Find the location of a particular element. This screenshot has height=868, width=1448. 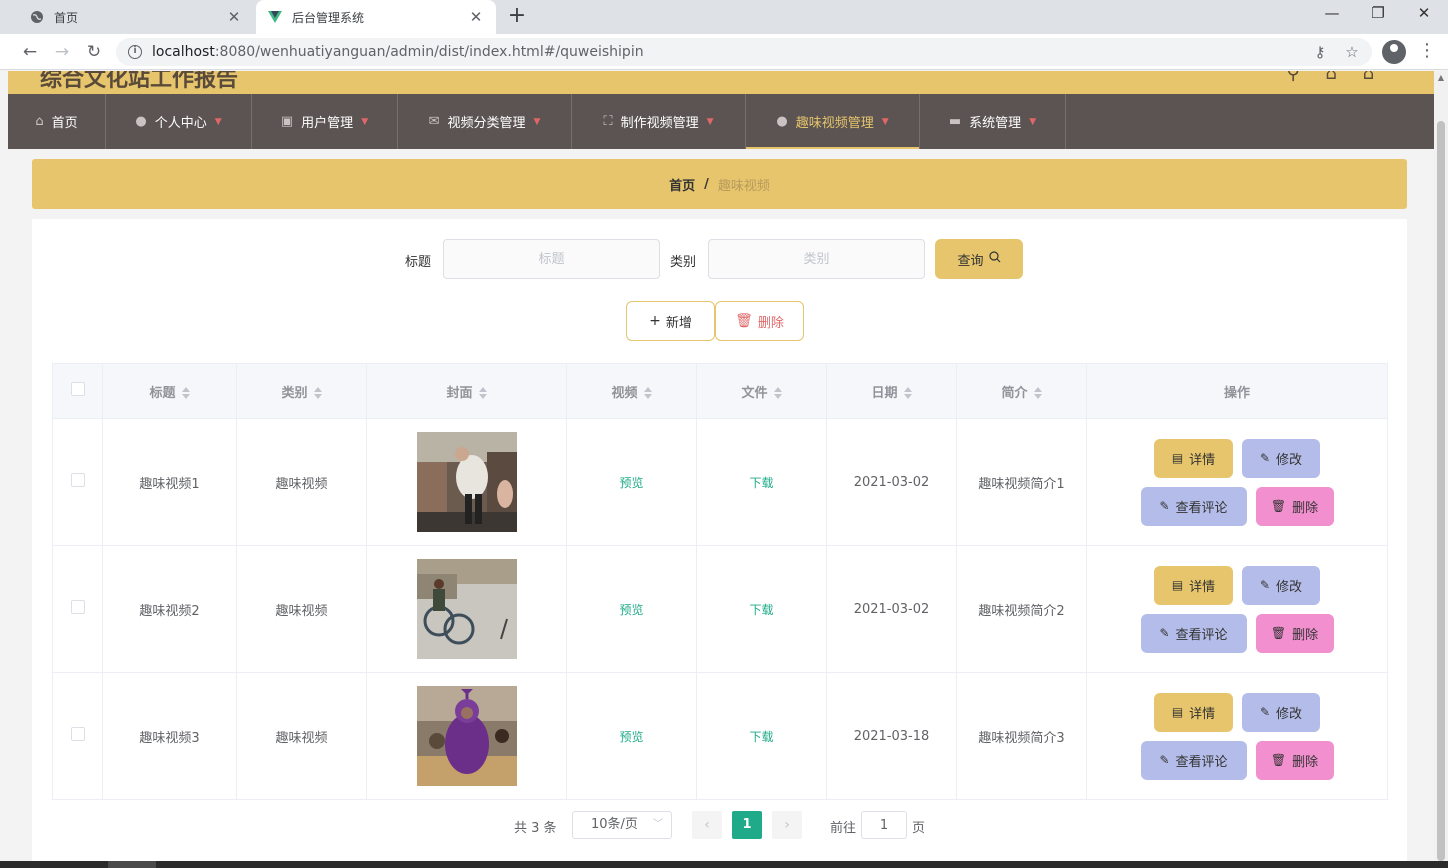

reload-icon: ↻ is located at coordinates (94, 52).